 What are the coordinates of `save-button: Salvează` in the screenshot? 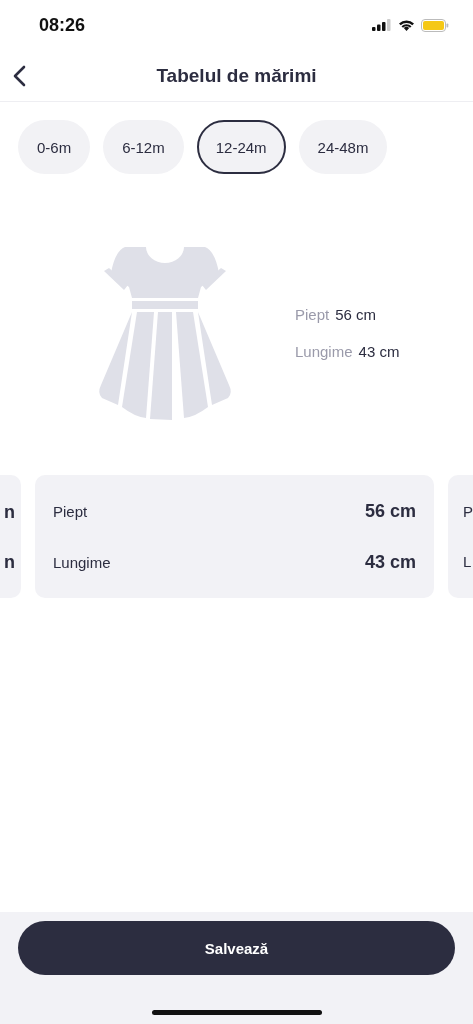 It's located at (236, 948).